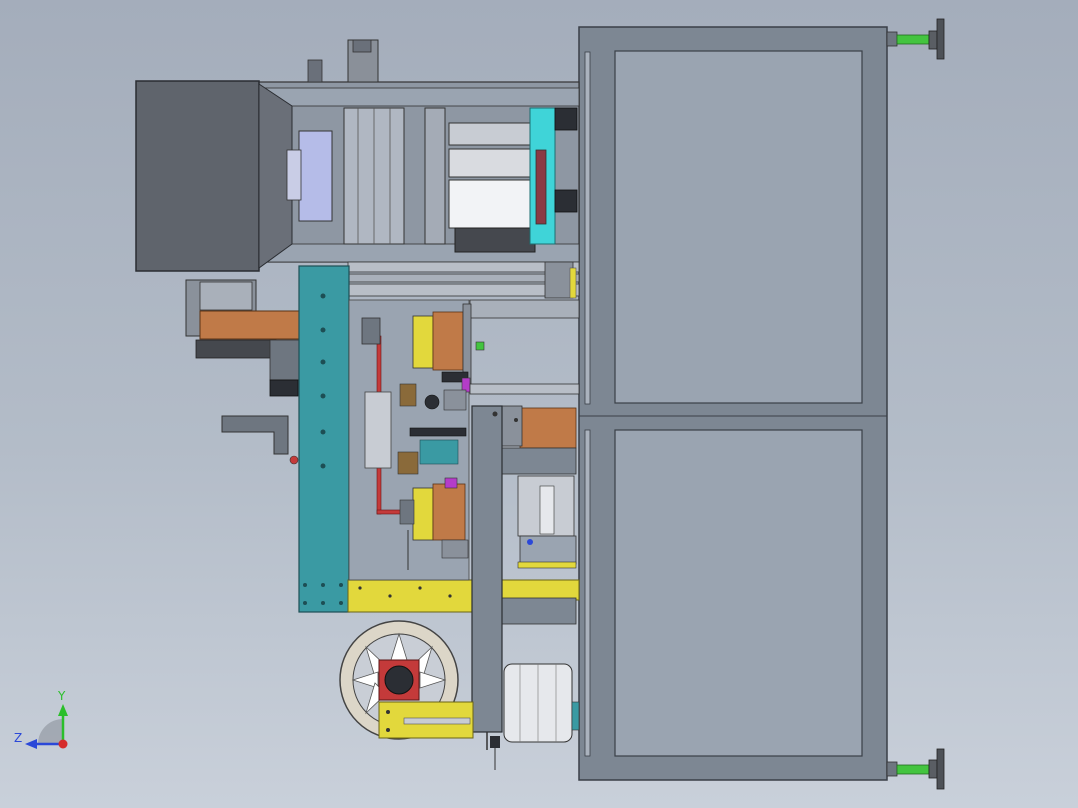 The width and height of the screenshot is (1078, 808). I want to click on cabinet-panel-upper, so click(738, 227).